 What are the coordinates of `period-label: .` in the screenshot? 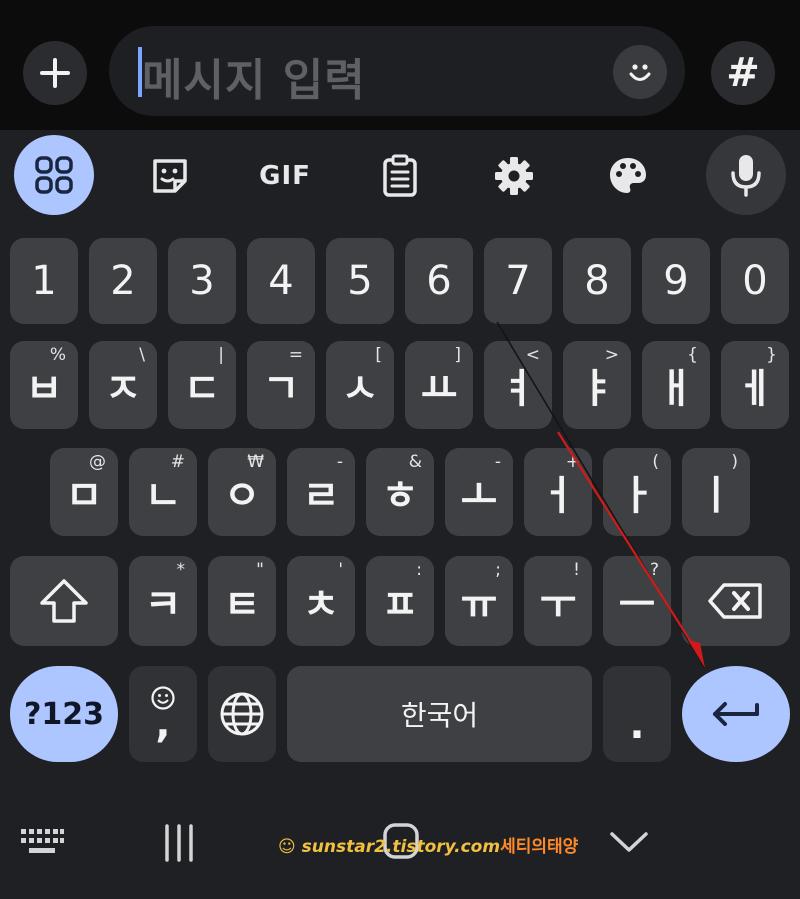 It's located at (637, 725).